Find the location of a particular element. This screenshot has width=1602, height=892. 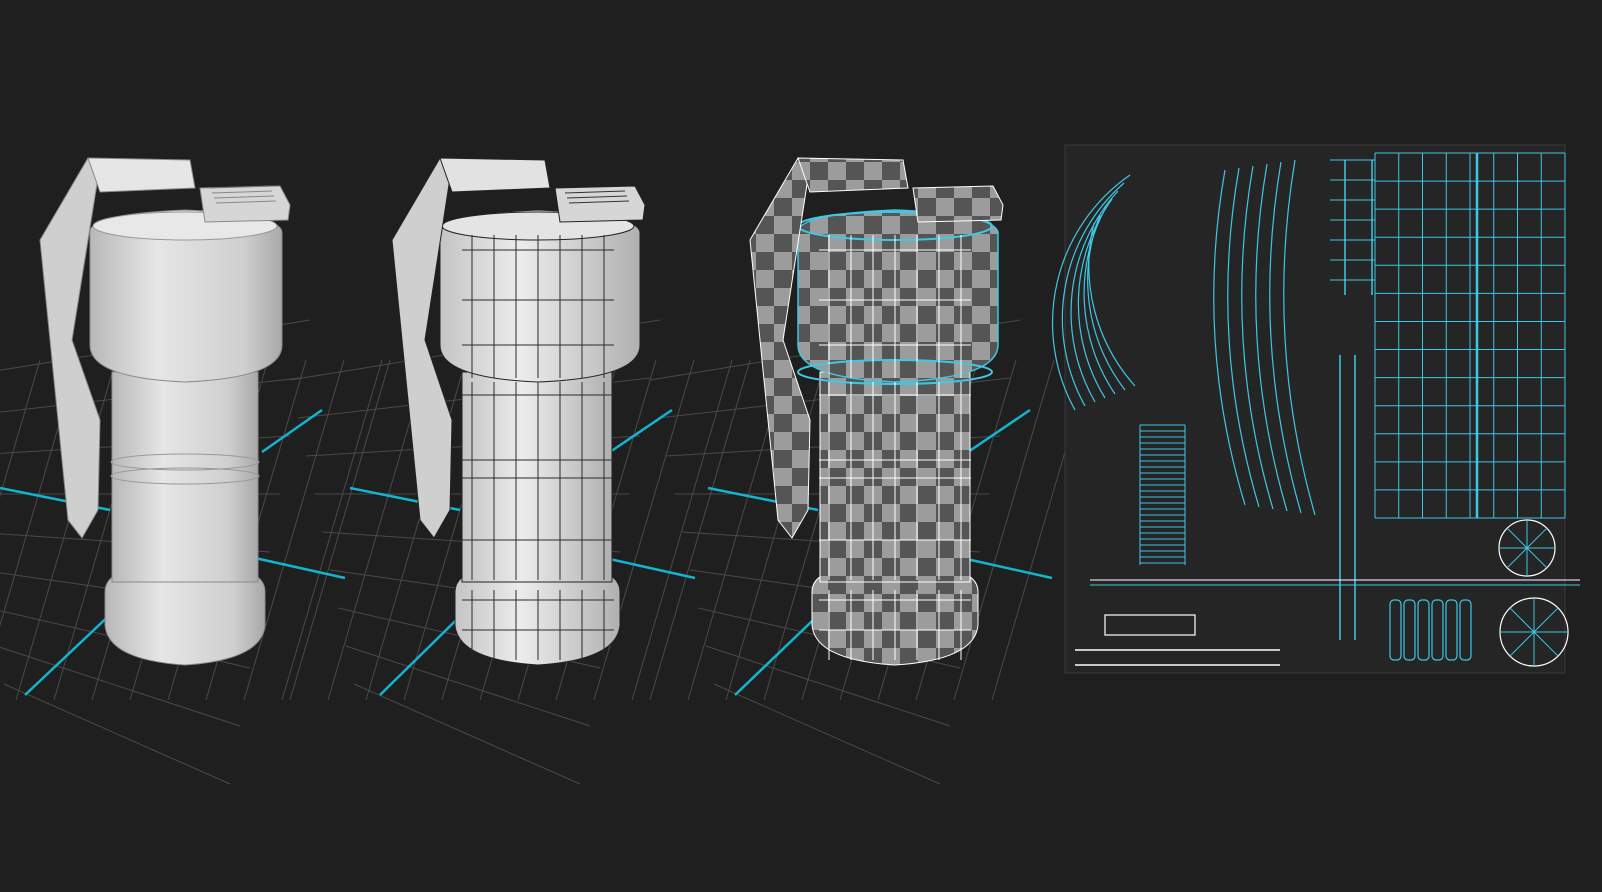

wireframe-grenade-model is located at coordinates (522, 426).